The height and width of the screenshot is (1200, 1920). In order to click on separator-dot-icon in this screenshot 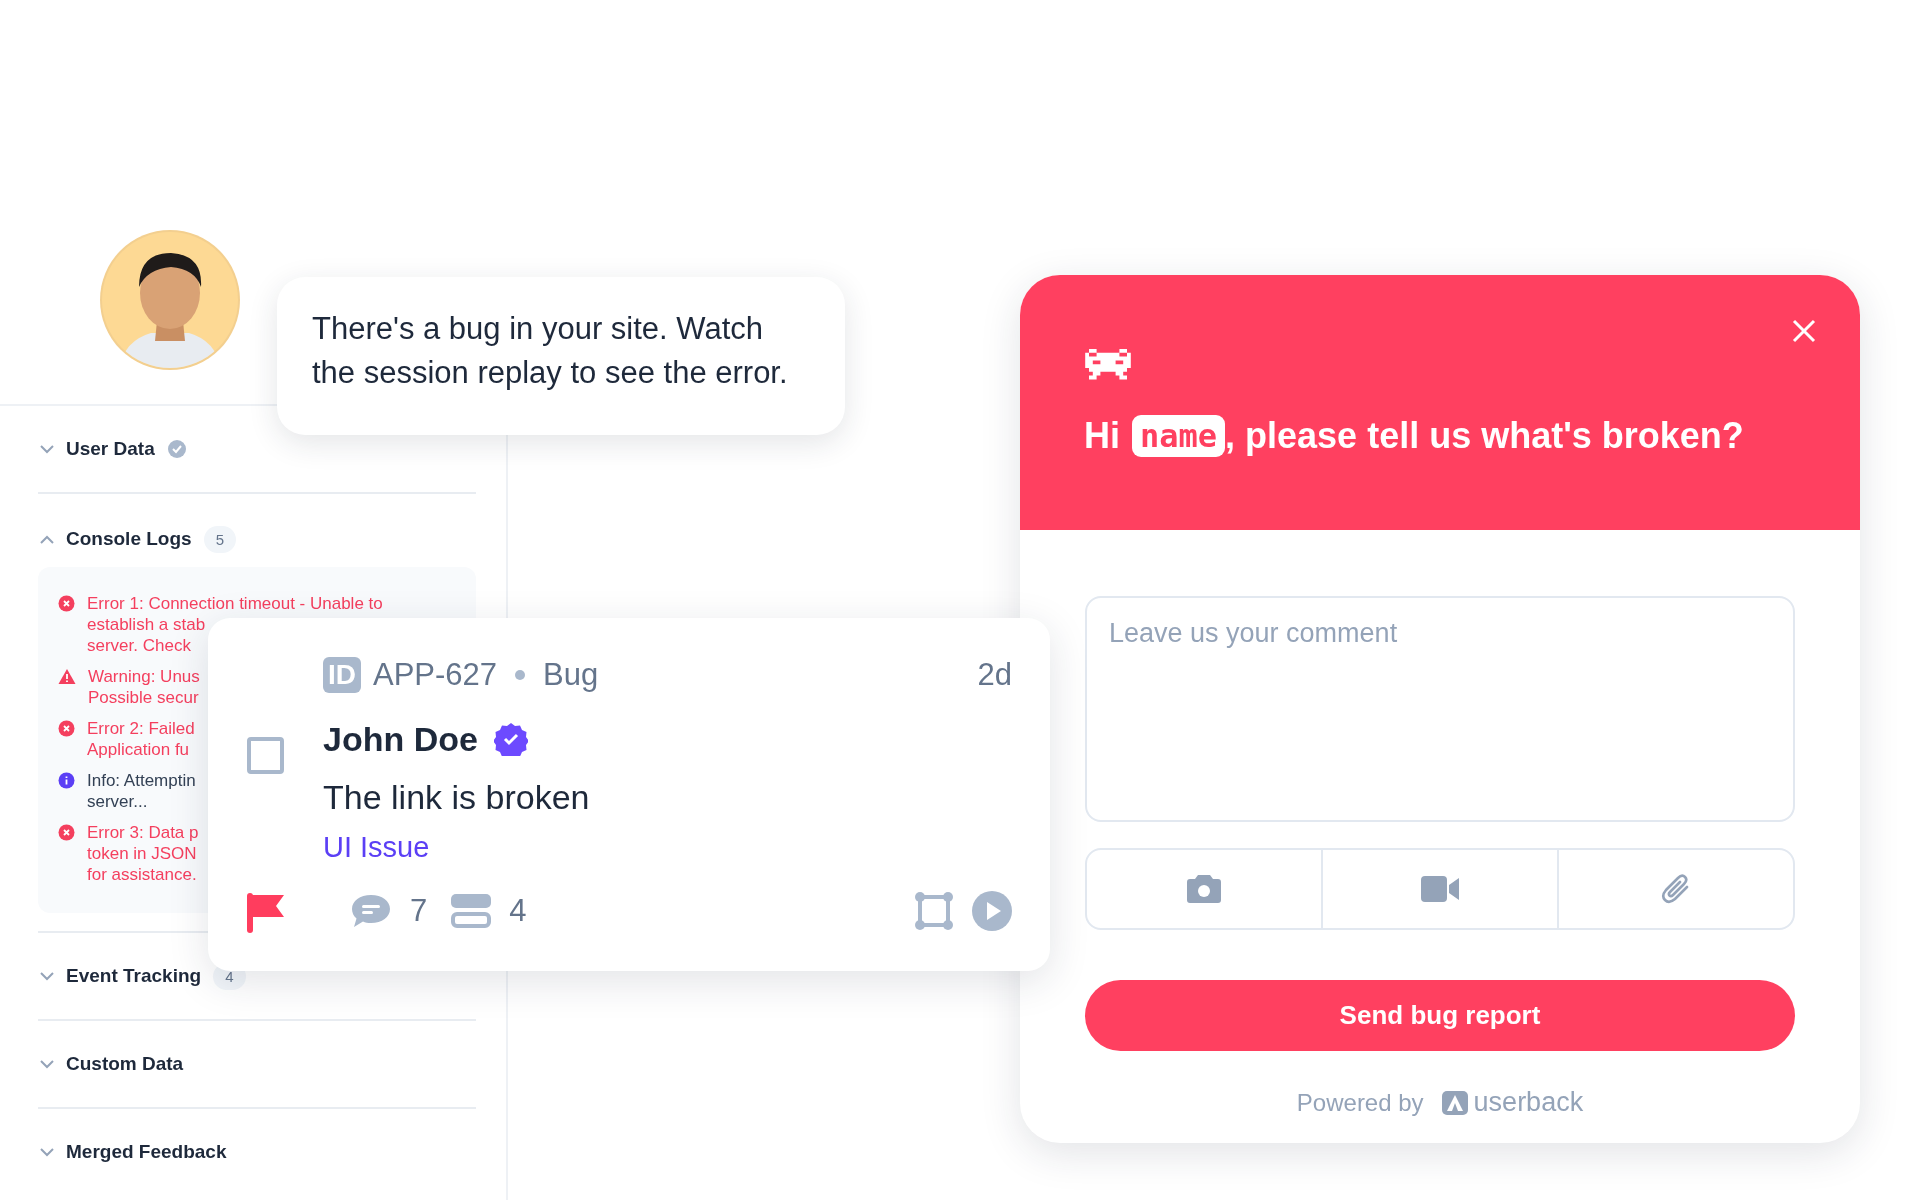, I will do `click(520, 675)`.